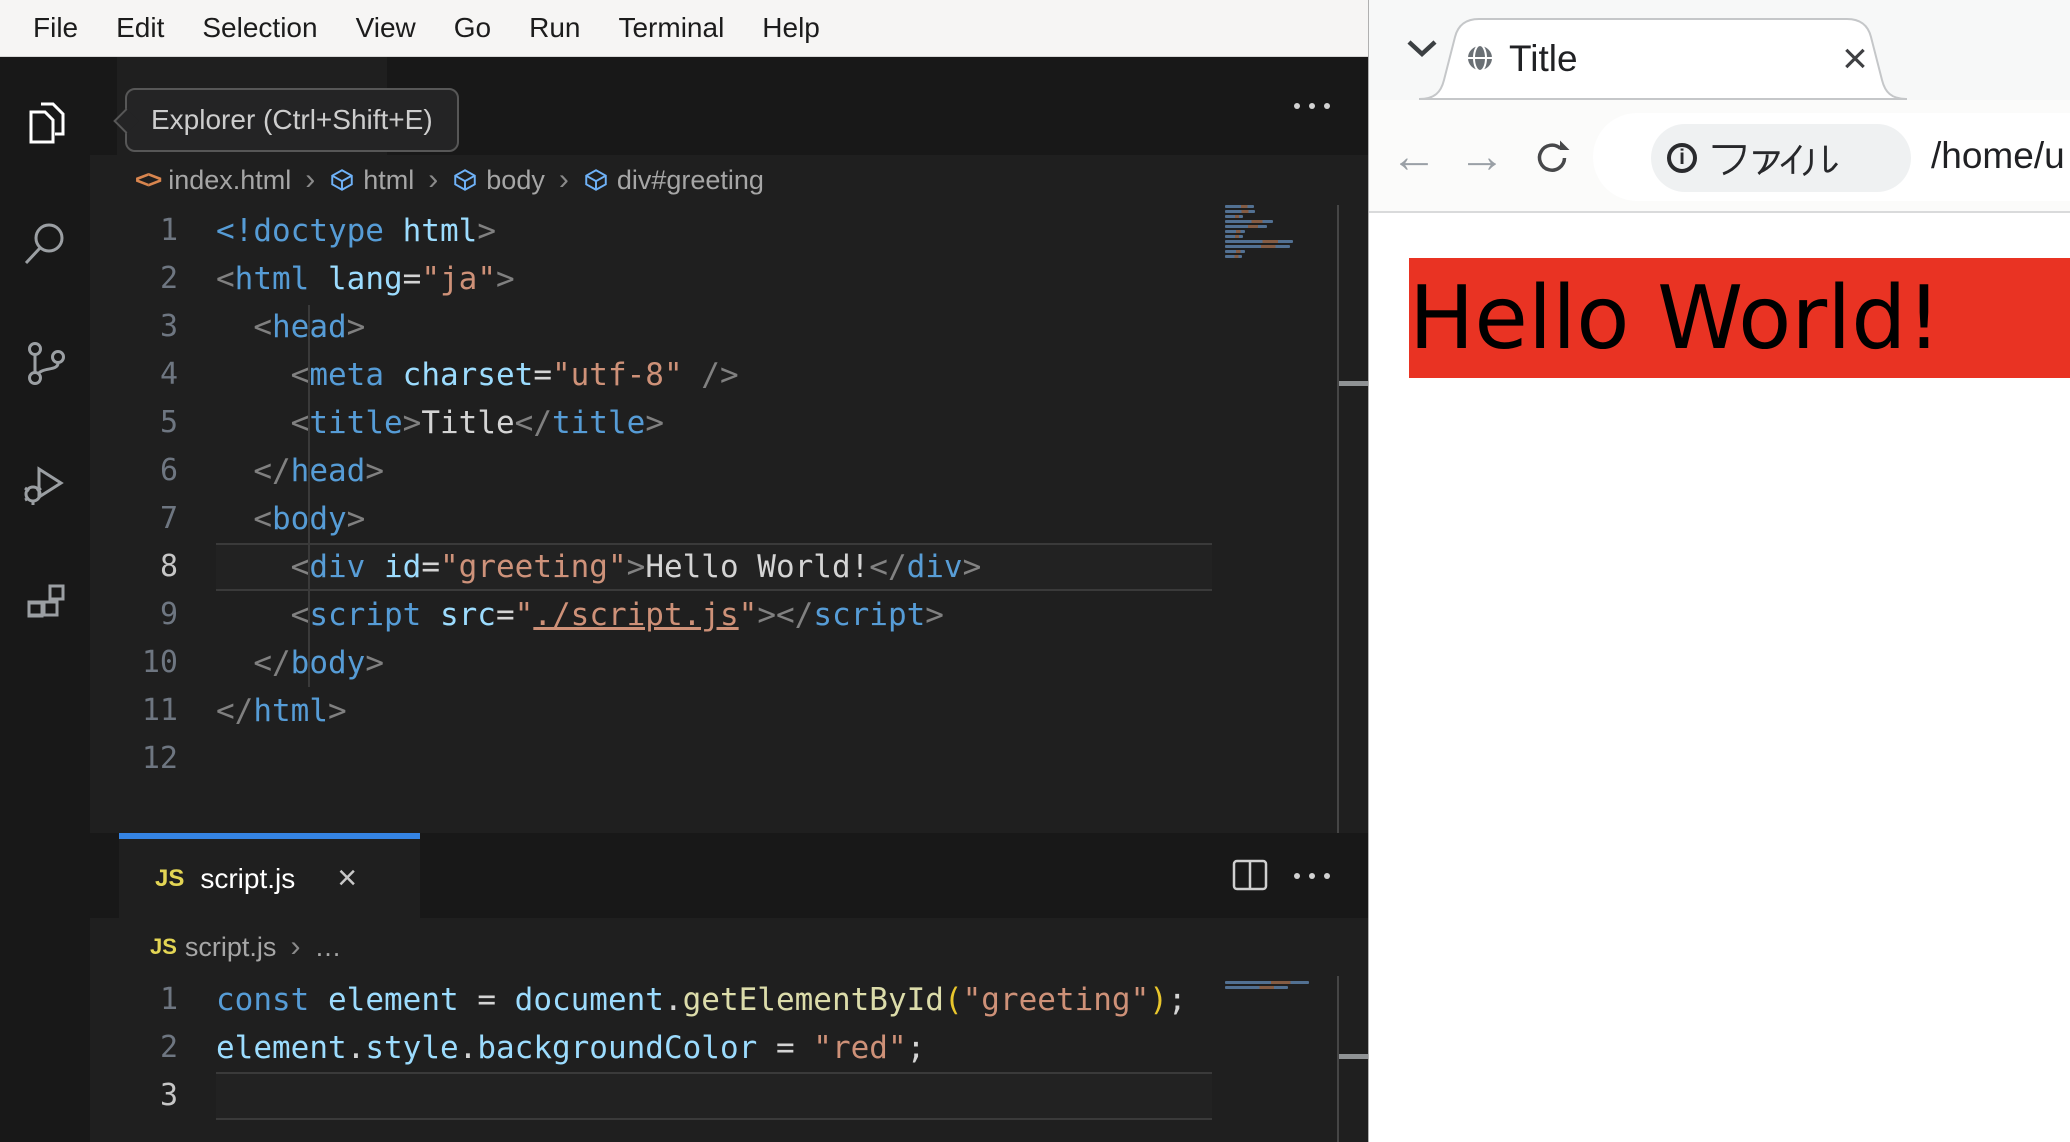 The image size is (2070, 1142). I want to click on chip-label-katakana-art, so click(1775, 160).